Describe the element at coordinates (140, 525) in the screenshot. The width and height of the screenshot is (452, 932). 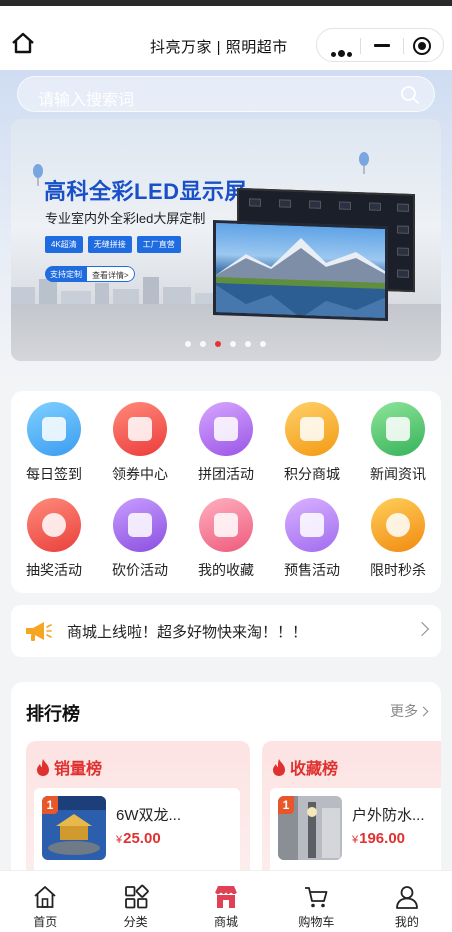
I see `bargain-knife-icon` at that location.